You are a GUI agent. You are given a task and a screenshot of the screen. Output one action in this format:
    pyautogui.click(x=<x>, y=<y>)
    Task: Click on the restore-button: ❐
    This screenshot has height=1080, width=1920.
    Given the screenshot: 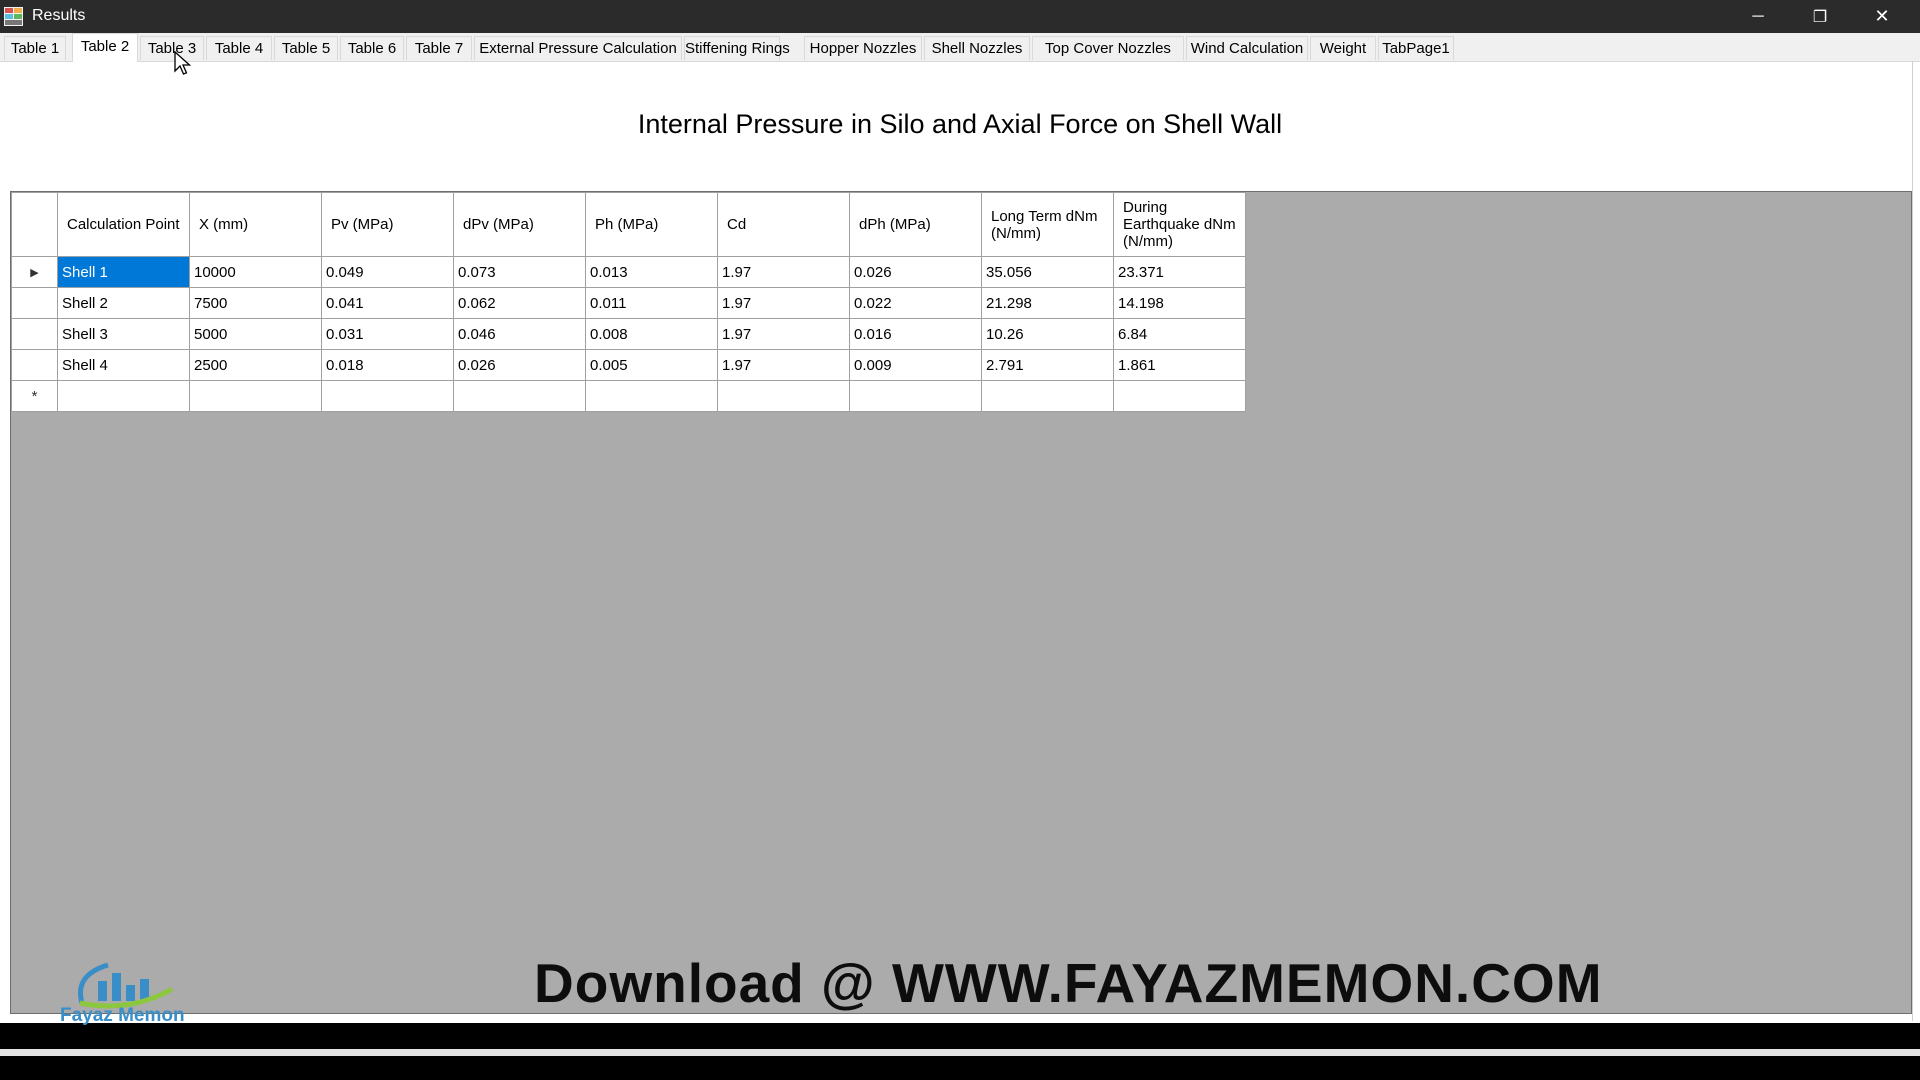 What is the action you would take?
    pyautogui.click(x=1820, y=16)
    